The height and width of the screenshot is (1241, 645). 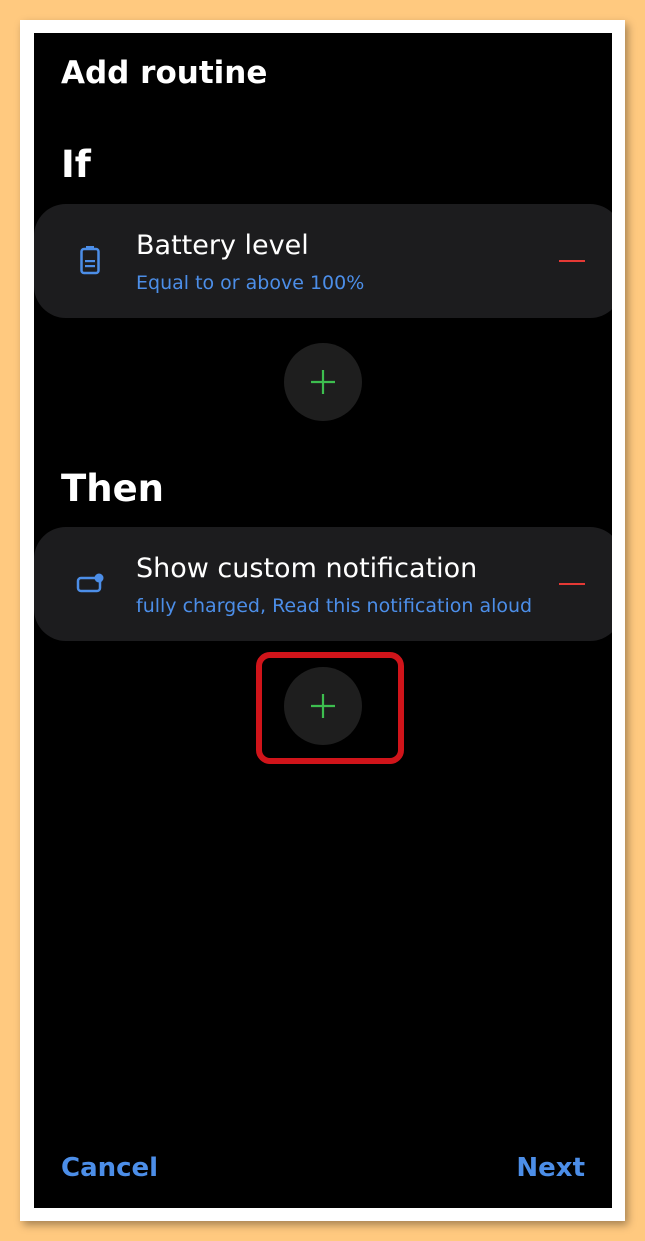 I want to click on page-title: Add routine, so click(x=164, y=73).